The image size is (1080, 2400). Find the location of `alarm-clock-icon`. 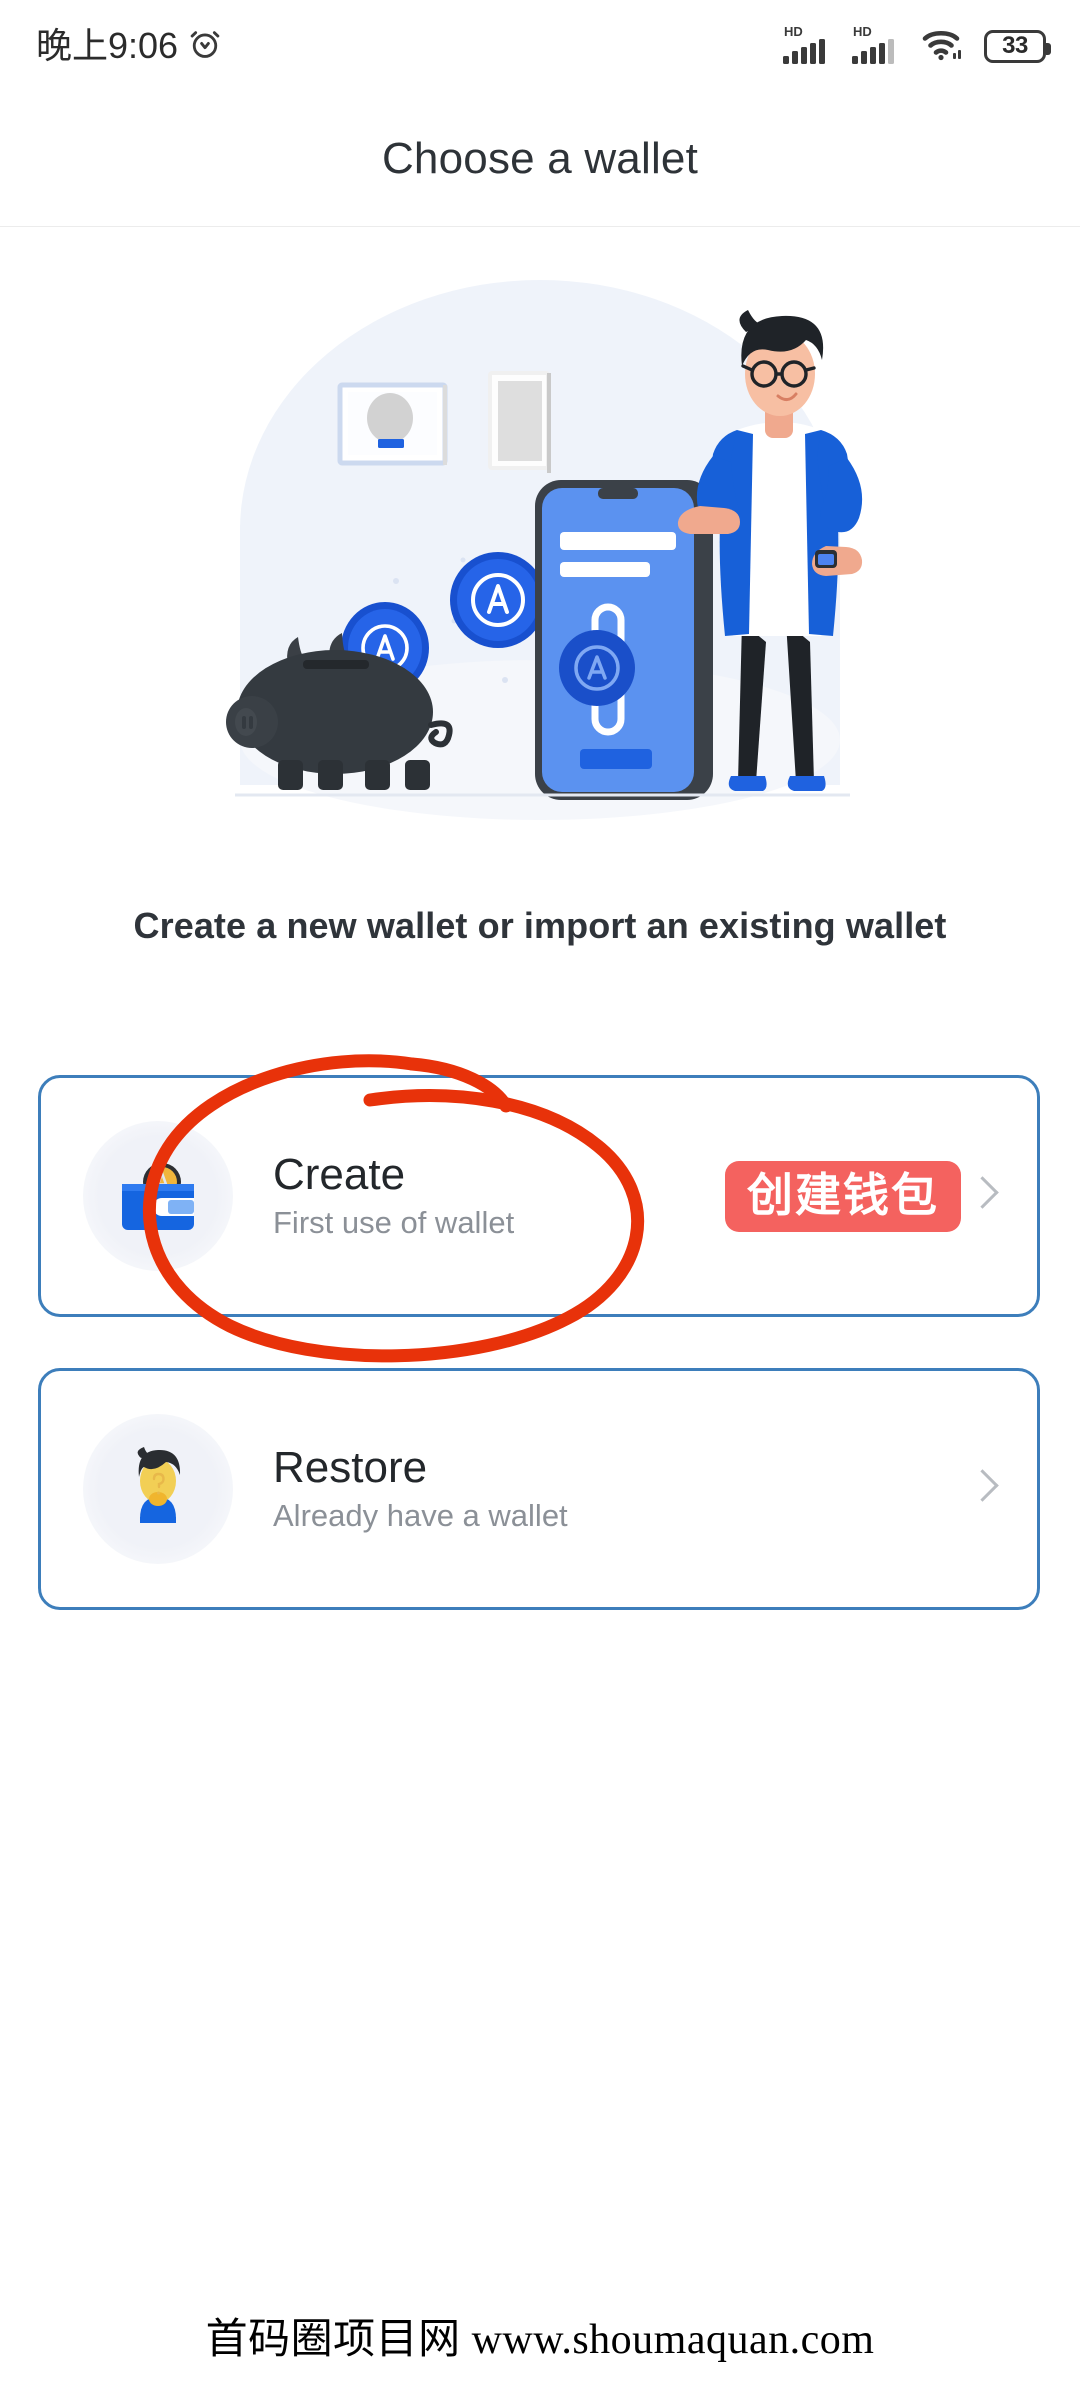

alarm-clock-icon is located at coordinates (205, 46).